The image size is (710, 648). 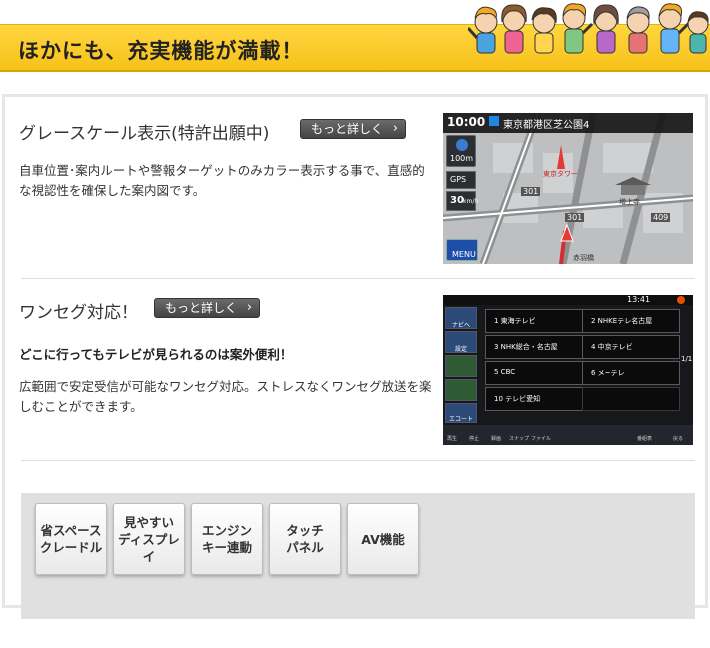 I want to click on grayscale-more-button: もっと詳しく ›, so click(x=353, y=129).